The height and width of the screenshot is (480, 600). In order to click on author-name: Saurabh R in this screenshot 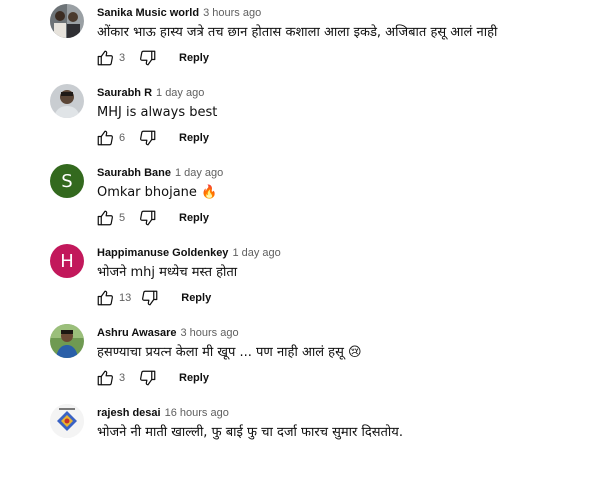, I will do `click(124, 93)`.